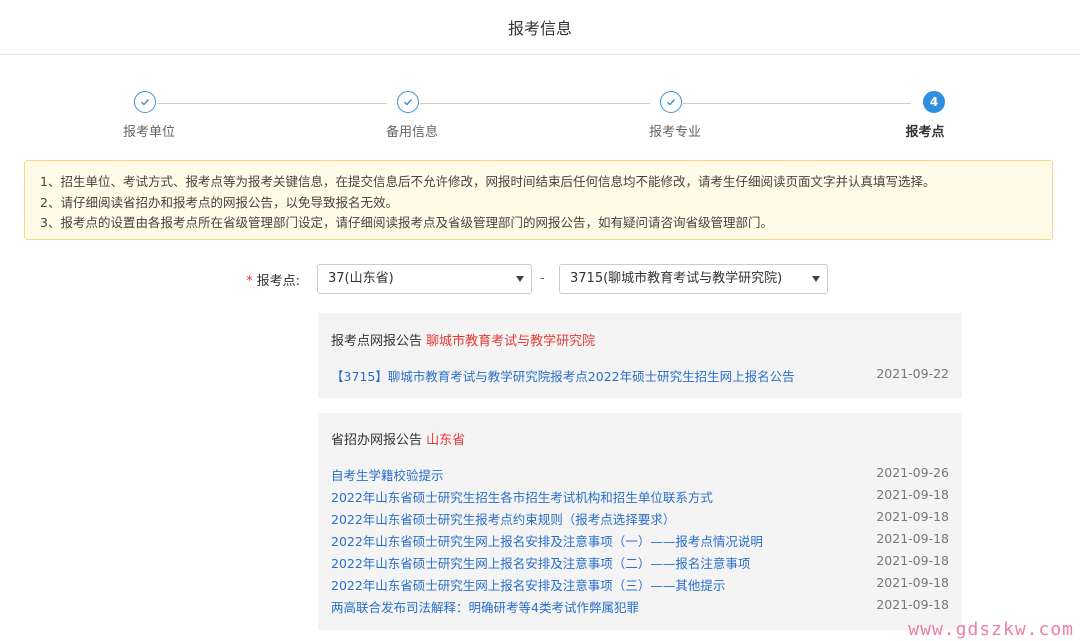 The width and height of the screenshot is (1080, 641). Describe the element at coordinates (547, 540) in the screenshot. I see `announcement-link: 2022年山东省硕士研究生网上报名安排及注意事项（一）——报考点情况说明` at that location.